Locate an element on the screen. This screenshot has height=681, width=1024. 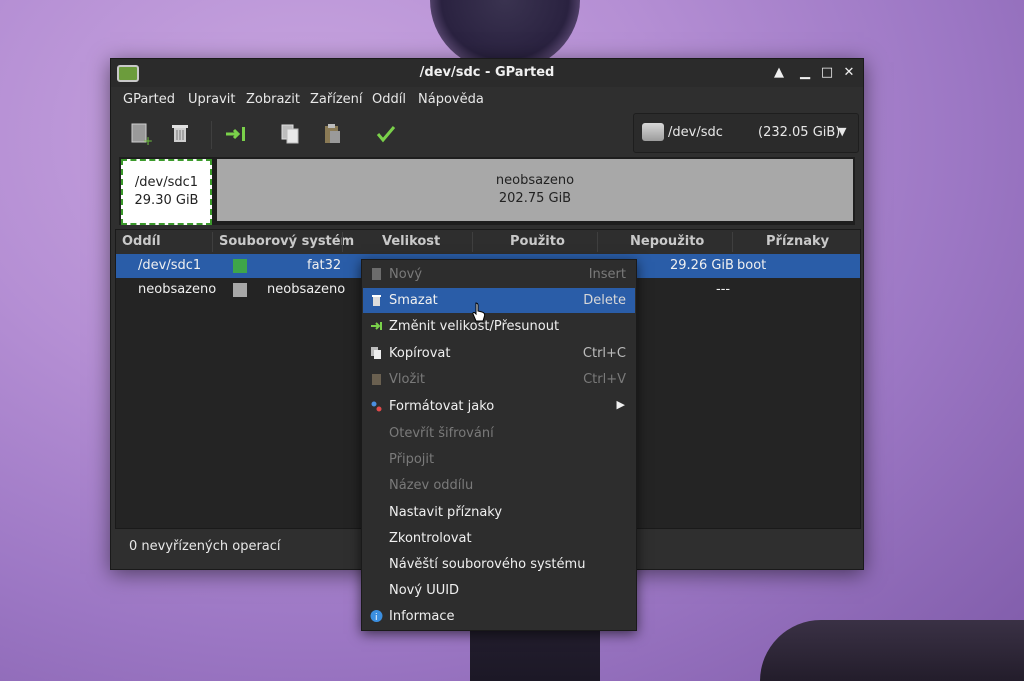
menu-item-label: Nový is located at coordinates (406, 274).